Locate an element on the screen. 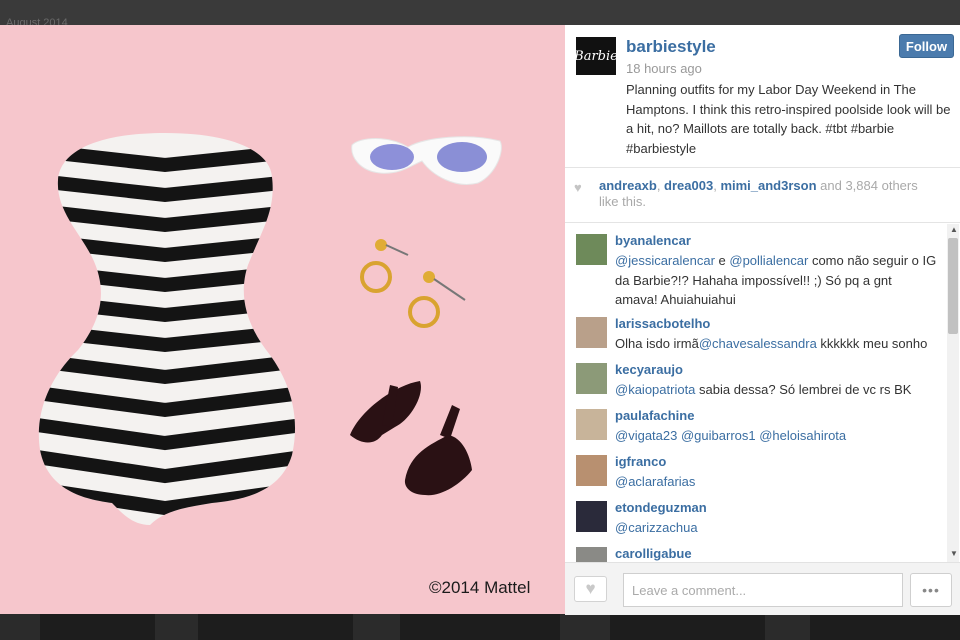  mention-link: @jessicaralencar is located at coordinates (665, 260).